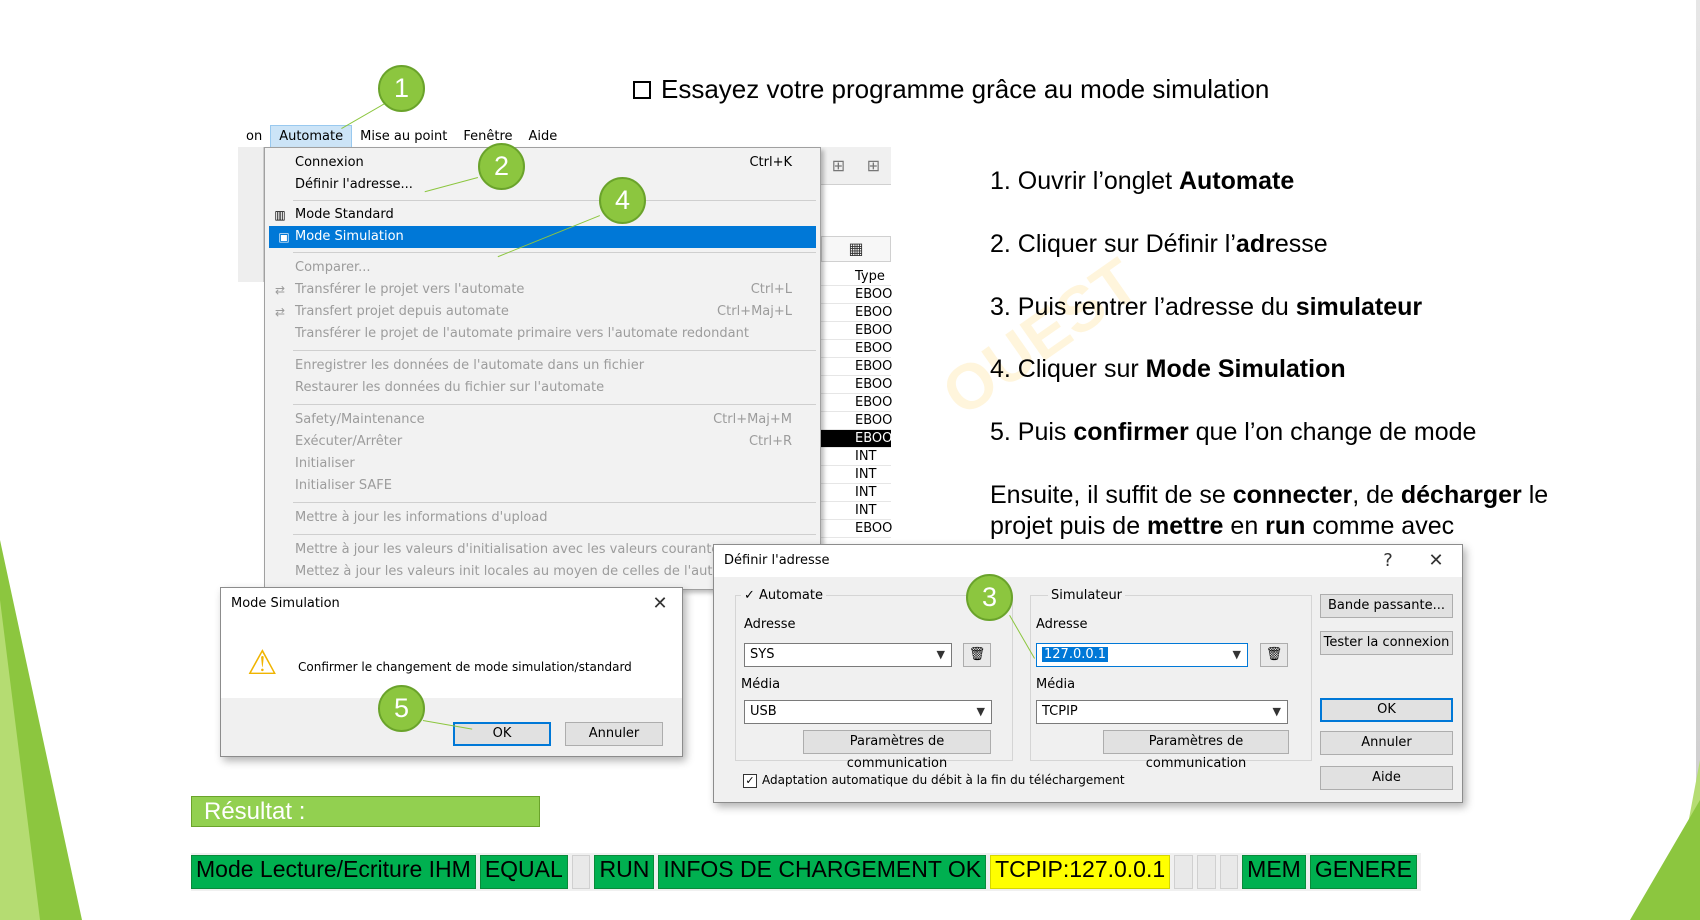 The height and width of the screenshot is (920, 1700). I want to click on callout-3: 3, so click(989, 597).